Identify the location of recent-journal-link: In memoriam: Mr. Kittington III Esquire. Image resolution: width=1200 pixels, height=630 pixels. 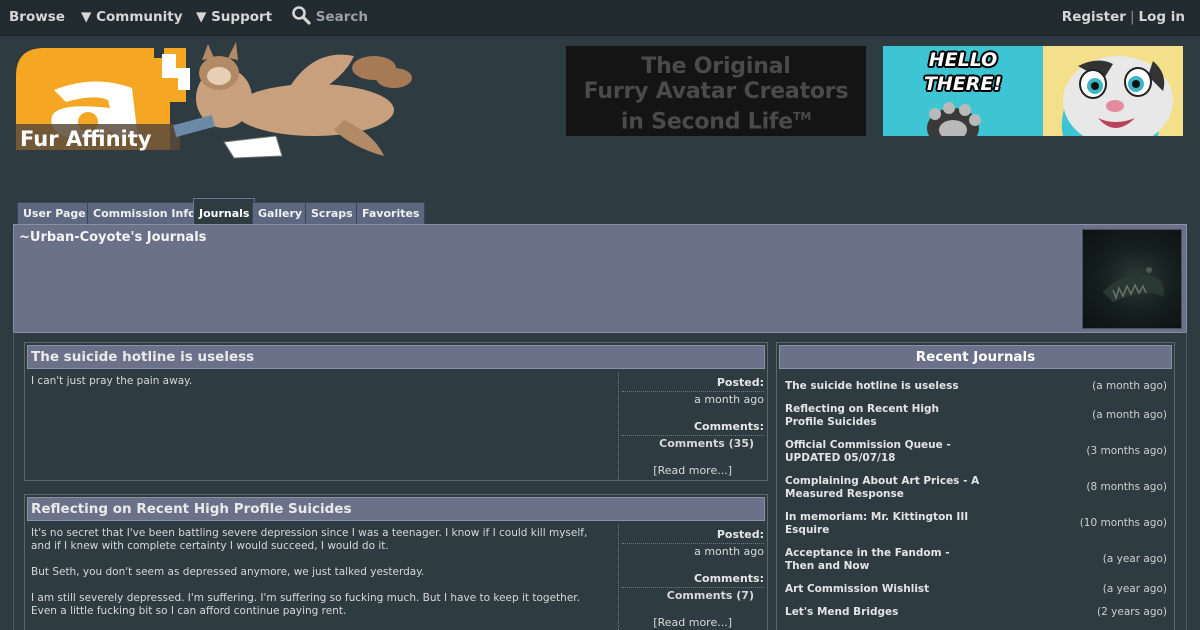
(880, 524).